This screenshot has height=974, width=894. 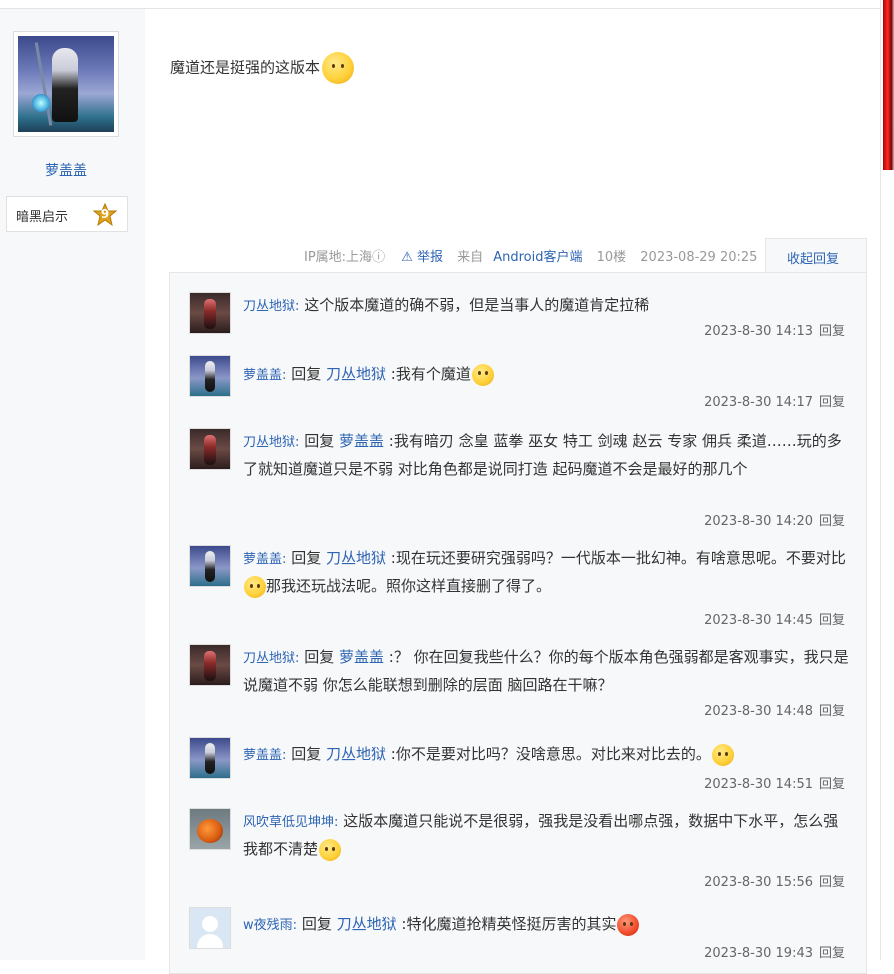 I want to click on reply-text: 刀丛地狱: 这个版本魔道的确不弱，但是当事人的魔道肯定拉稀, so click(x=446, y=305).